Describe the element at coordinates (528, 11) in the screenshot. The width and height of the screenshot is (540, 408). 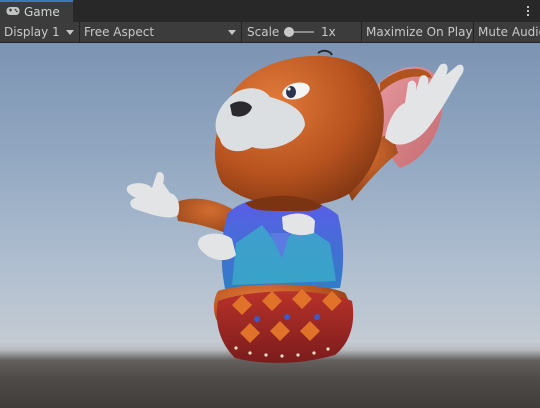
I see `more-options-icon` at that location.